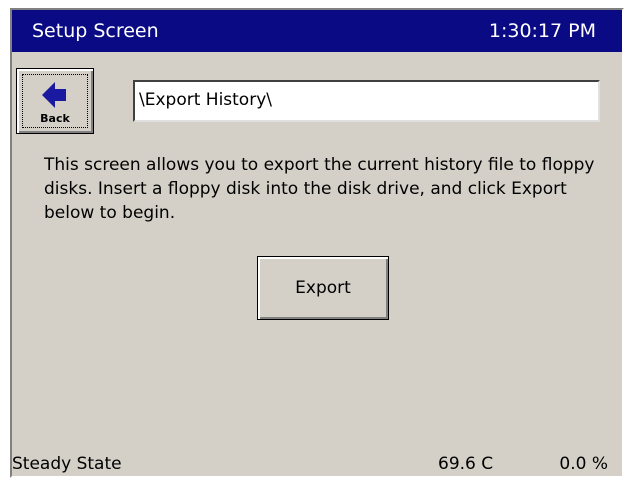 The height and width of the screenshot is (485, 636). I want to click on back-button: Back, so click(55, 101).